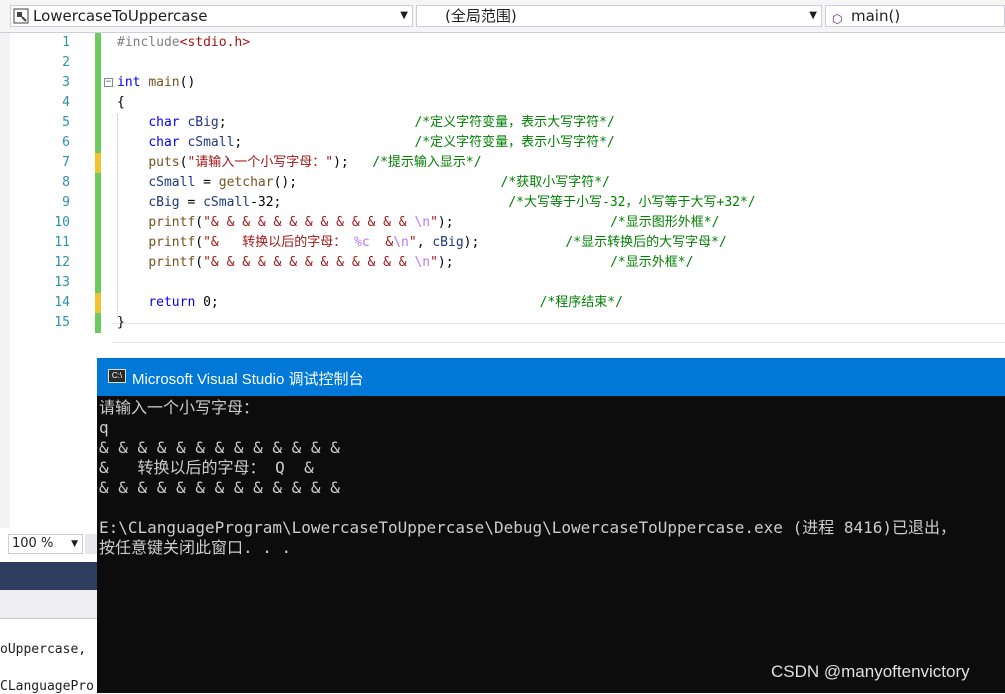 This screenshot has height=694, width=1005. Describe the element at coordinates (211, 16) in the screenshot. I see `project-combo: LowercaseToUppercase ▼` at that location.